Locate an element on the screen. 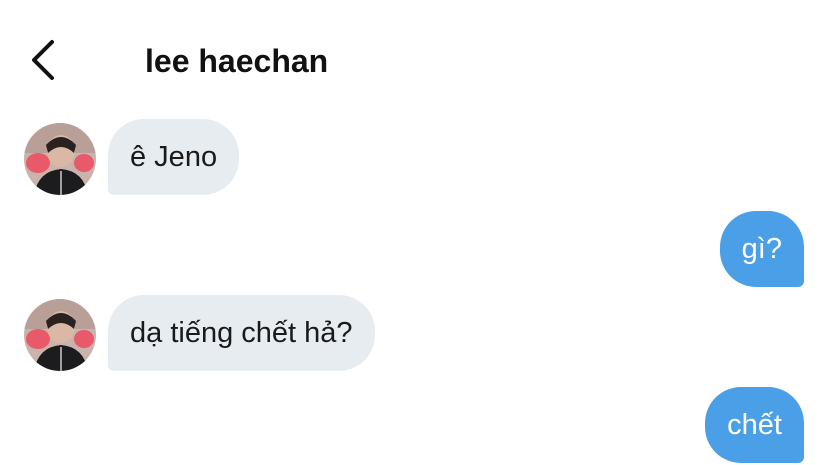 The image size is (826, 465). contact-name: lee haechan is located at coordinates (237, 61).